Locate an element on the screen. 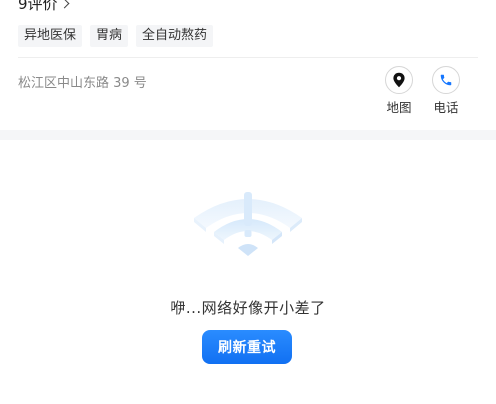  phone-icon is located at coordinates (446, 80).